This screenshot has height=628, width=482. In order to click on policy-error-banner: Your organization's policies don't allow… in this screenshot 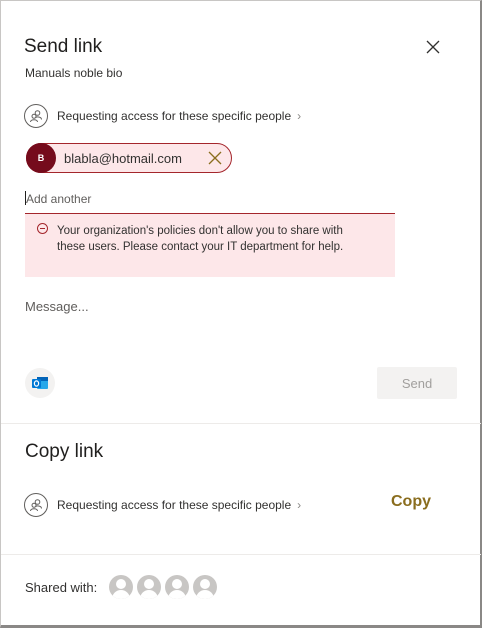, I will do `click(210, 245)`.